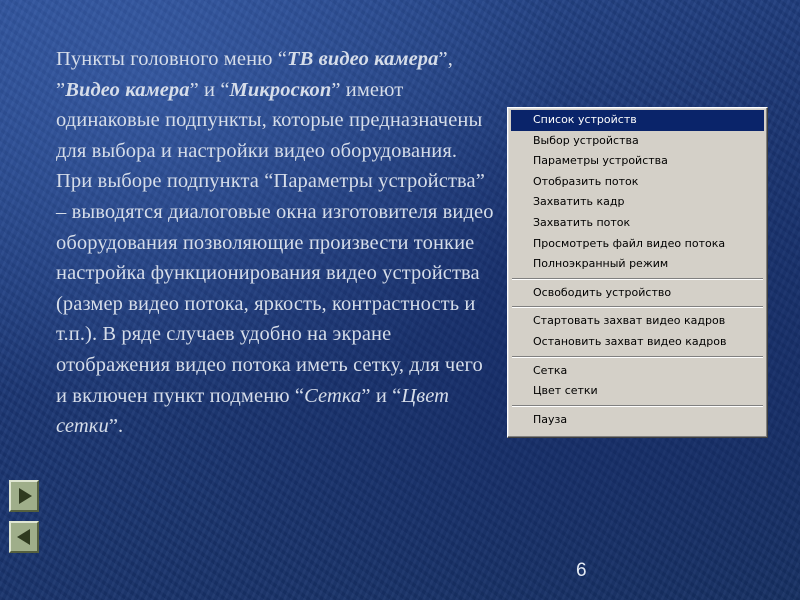 This screenshot has width=800, height=600. I want to click on menu-item: Захватить кадр, so click(637, 202).